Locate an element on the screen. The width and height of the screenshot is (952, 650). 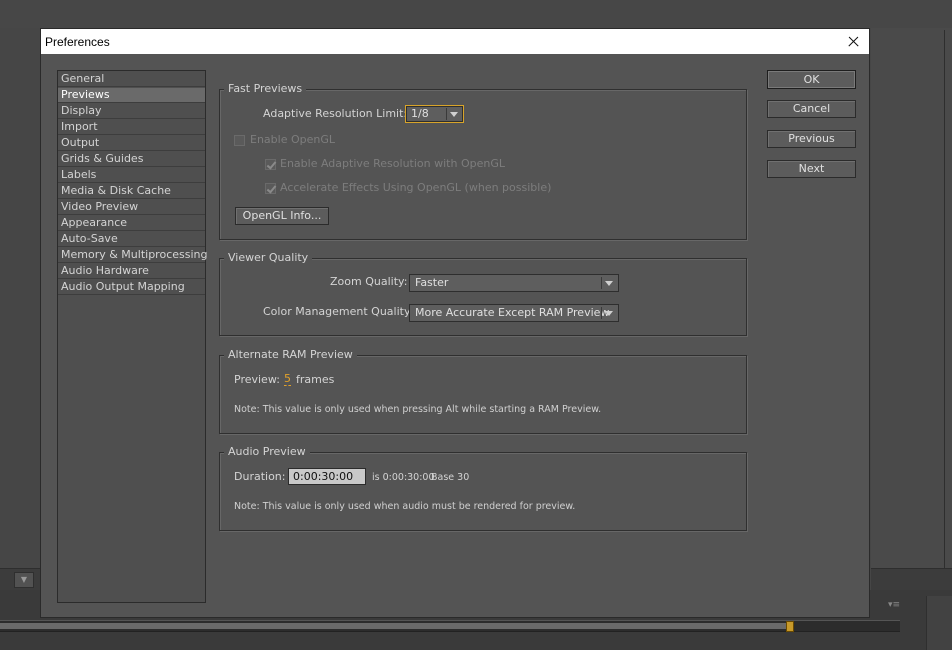
adaptive-opengl-checkbox is located at coordinates (270, 164).